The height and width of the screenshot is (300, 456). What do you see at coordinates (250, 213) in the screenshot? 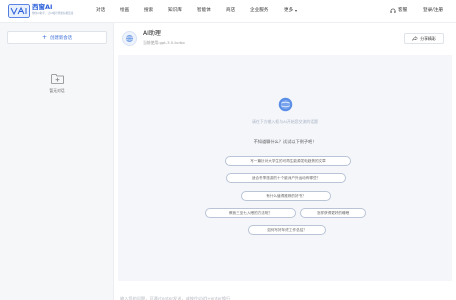
I see `suggestion-chip: 教我三至七入眠的方法呢？` at bounding box center [250, 213].